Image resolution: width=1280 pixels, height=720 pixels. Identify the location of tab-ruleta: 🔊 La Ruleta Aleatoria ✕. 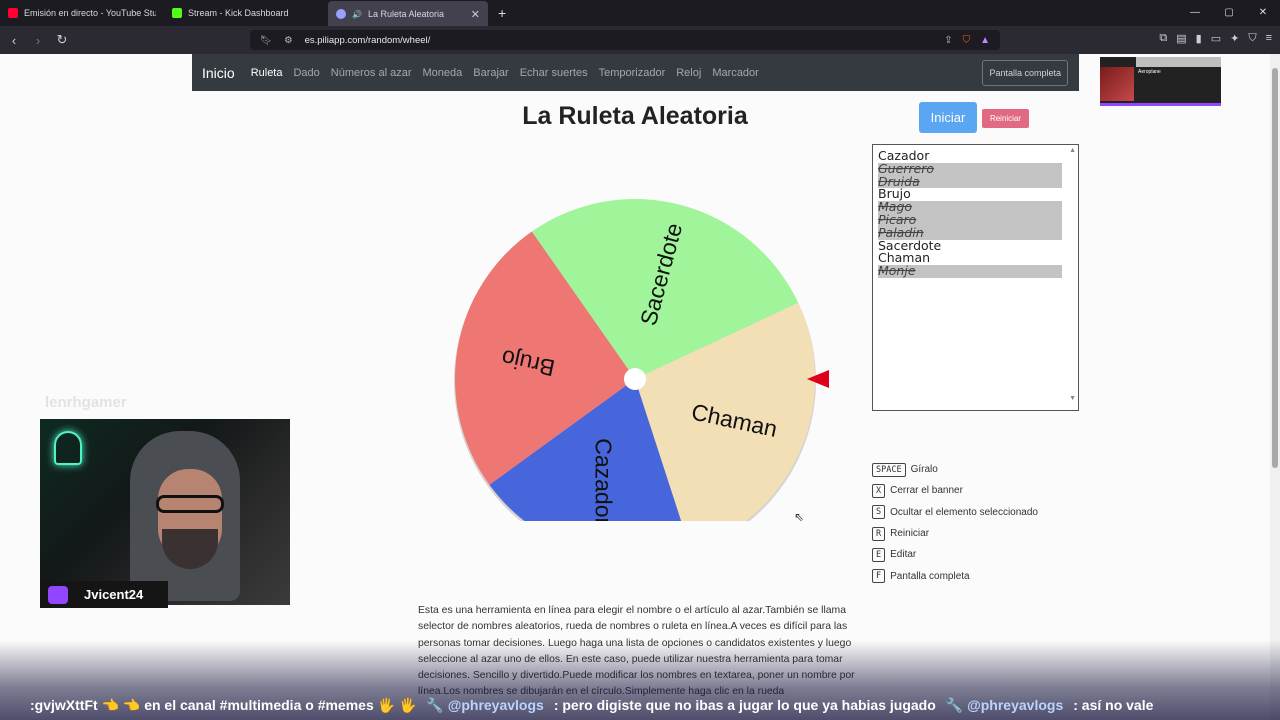
(408, 14).